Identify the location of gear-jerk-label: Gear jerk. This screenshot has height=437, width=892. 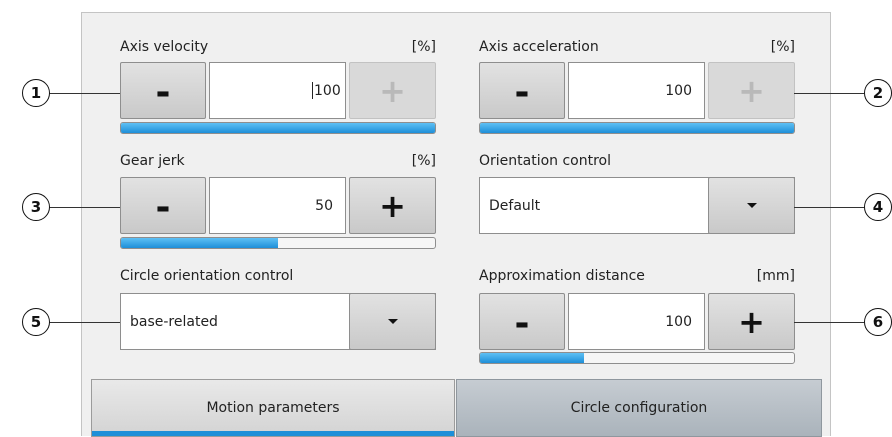
(152, 161).